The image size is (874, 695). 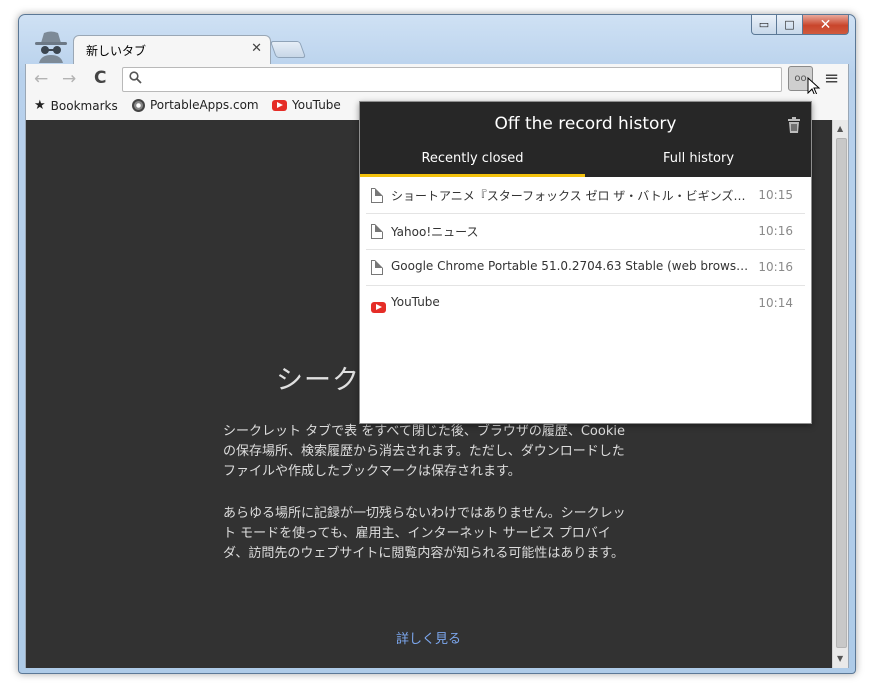 What do you see at coordinates (116, 51) in the screenshot?
I see `tab-title: 新しいタブ` at bounding box center [116, 51].